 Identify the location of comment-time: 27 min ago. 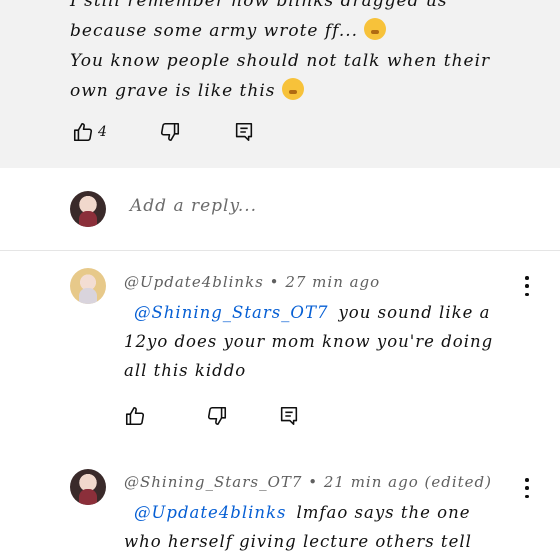
(333, 282).